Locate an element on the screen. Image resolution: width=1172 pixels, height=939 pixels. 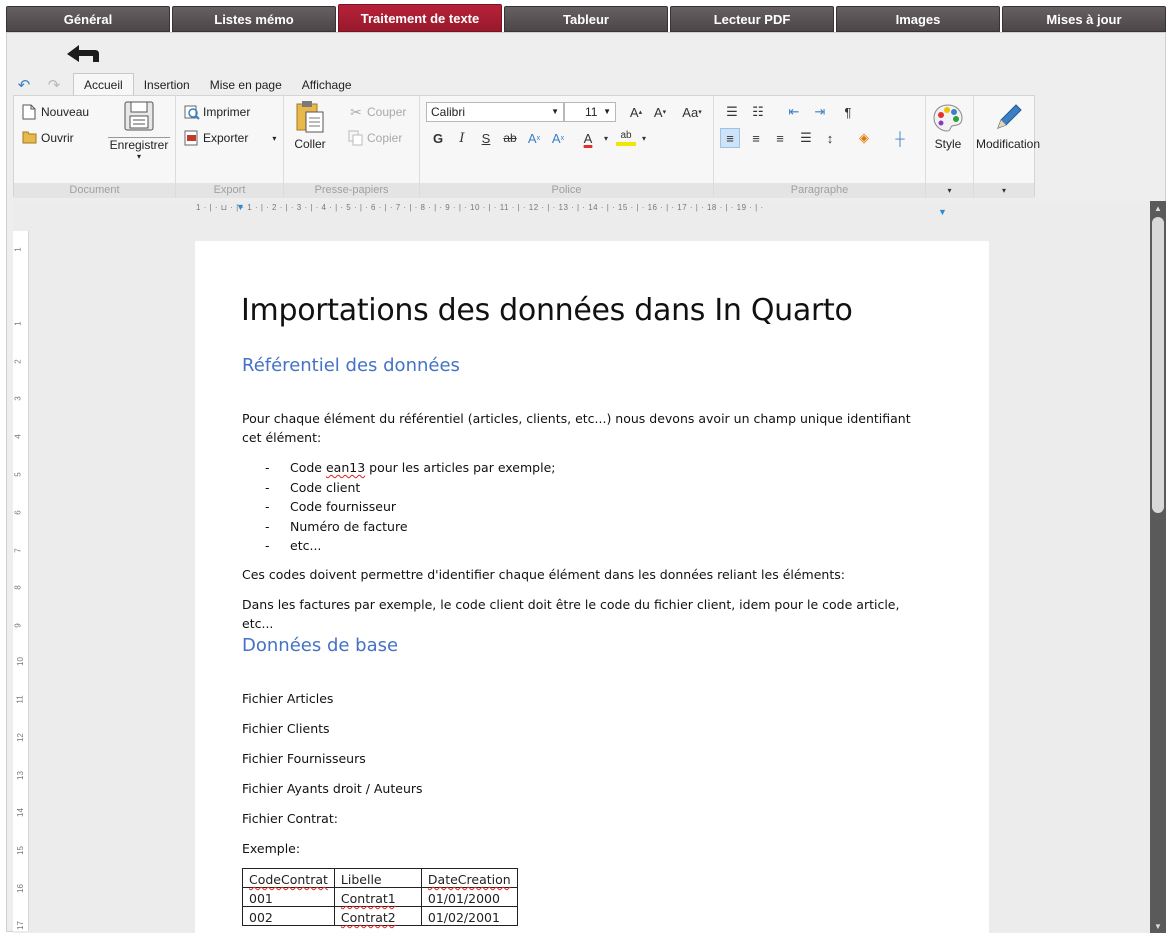
style-expand-icon: ▾ is located at coordinates (949, 190).